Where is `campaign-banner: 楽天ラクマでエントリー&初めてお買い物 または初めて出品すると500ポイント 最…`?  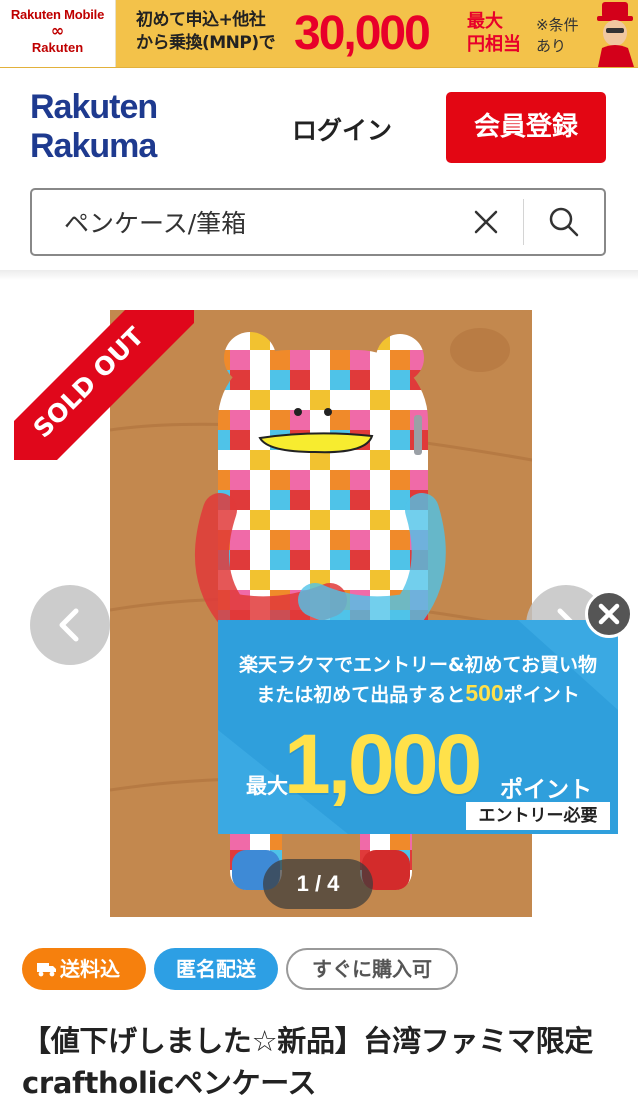
campaign-banner: 楽天ラクマでエントリー&初めてお買い物 または初めて出品すると500ポイント 最… is located at coordinates (418, 727).